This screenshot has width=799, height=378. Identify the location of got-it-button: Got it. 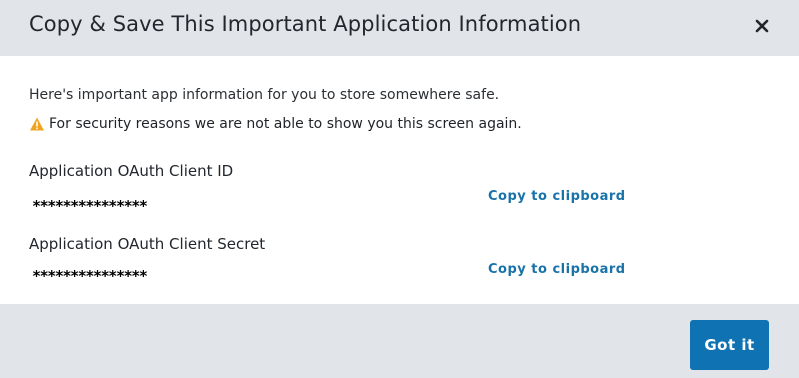
(729, 345).